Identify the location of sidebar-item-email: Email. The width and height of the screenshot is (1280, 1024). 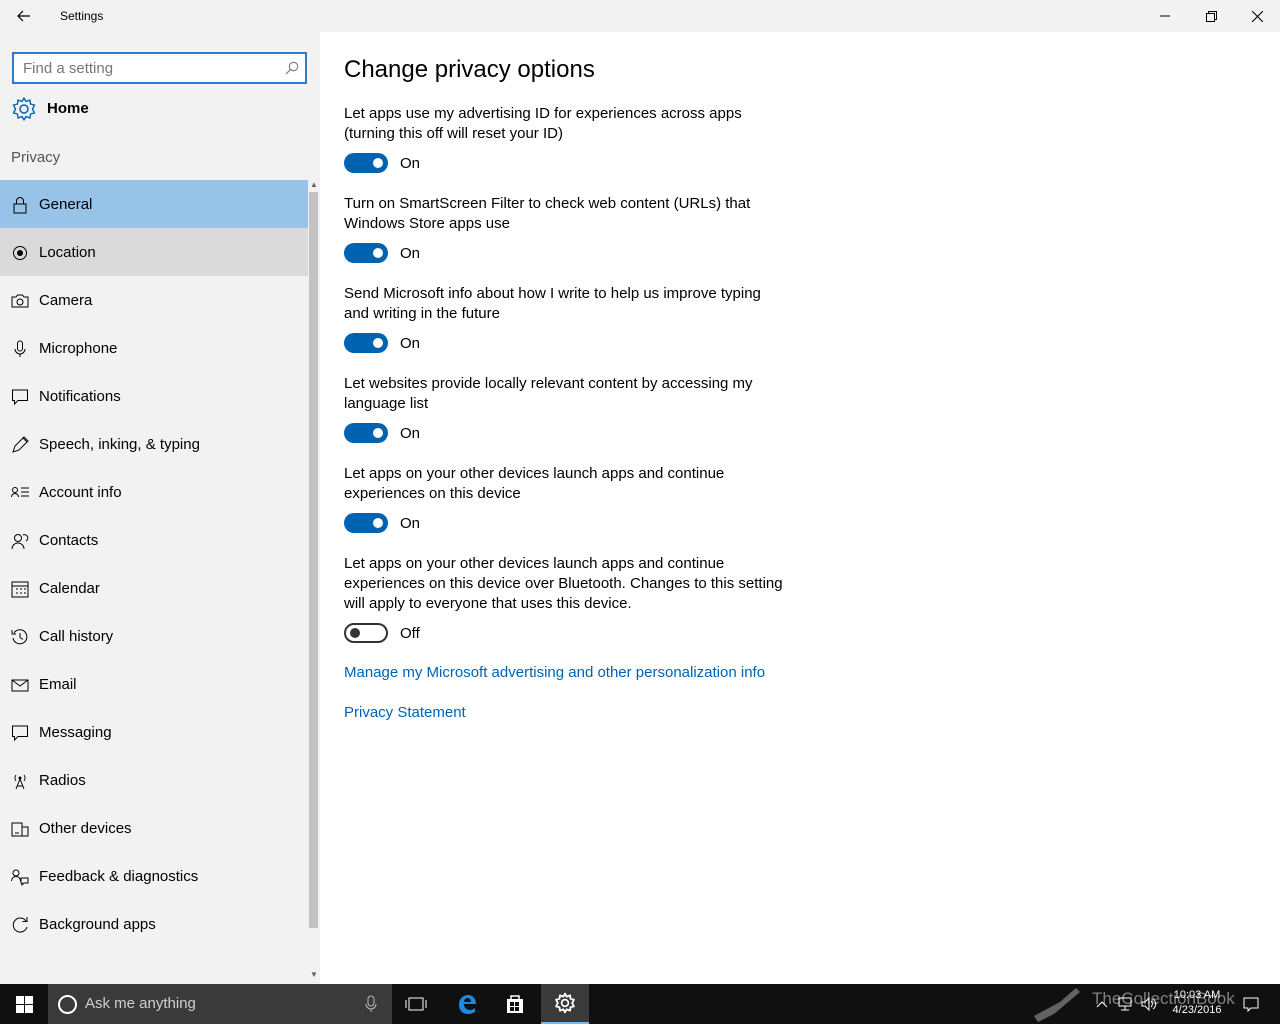
(154, 684).